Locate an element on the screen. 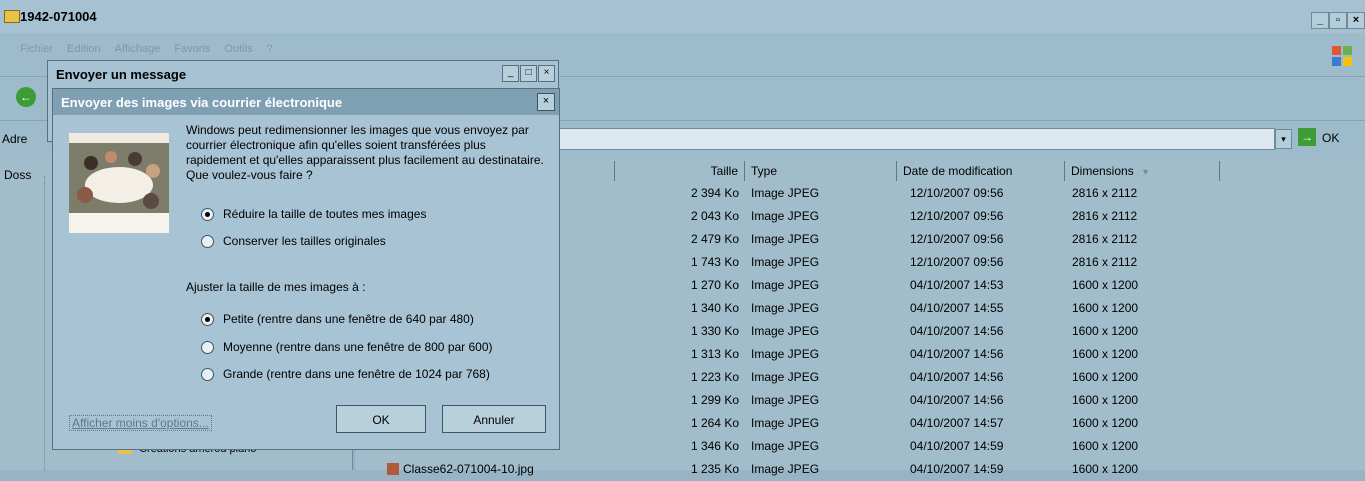 The image size is (1365, 481). cell-size: 1 340 Ko is located at coordinates (714, 308).